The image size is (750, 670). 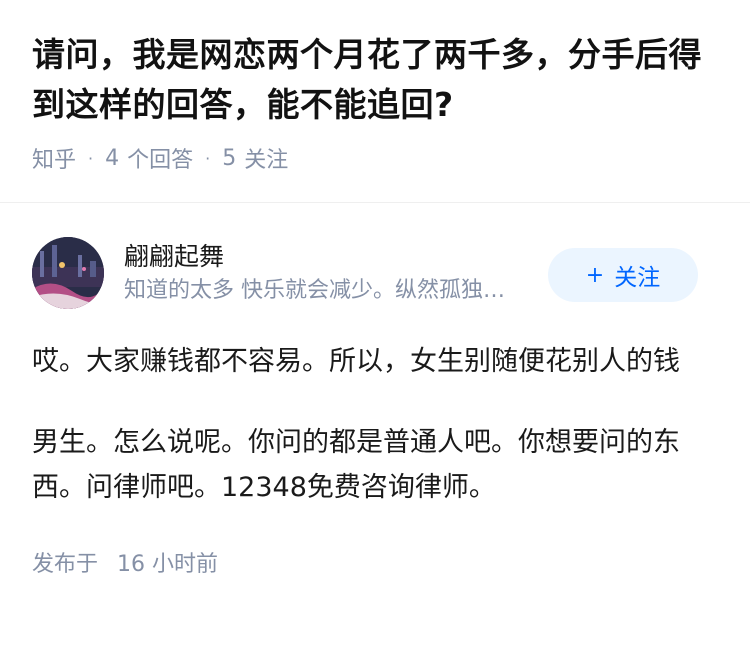 What do you see at coordinates (168, 564) in the screenshot?
I see `published-time: 16 小时前` at bounding box center [168, 564].